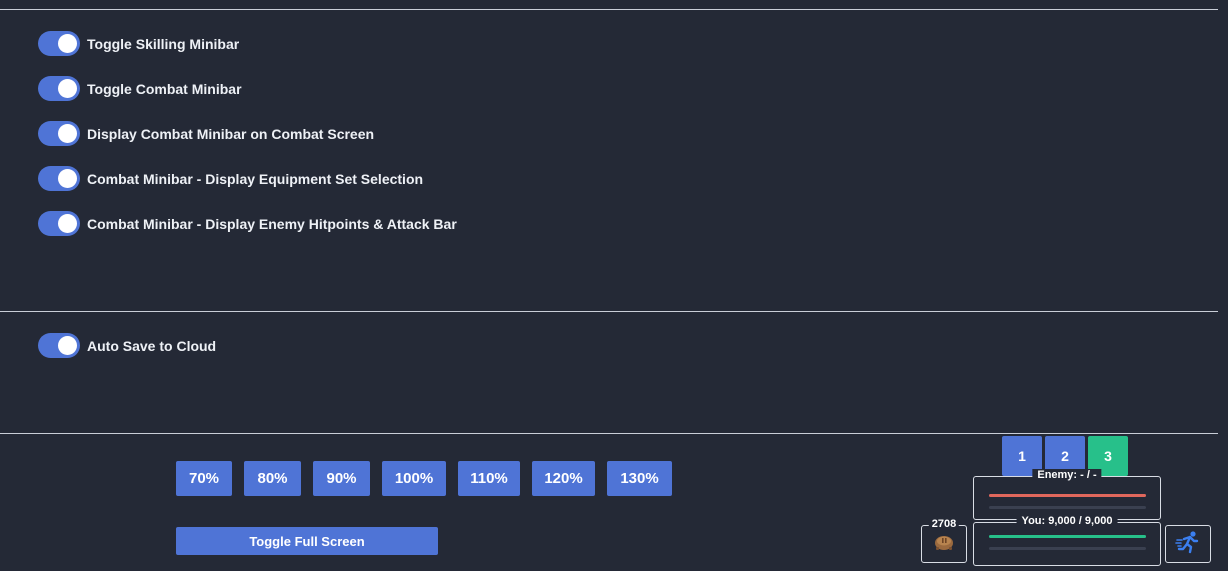 The width and height of the screenshot is (1228, 571). I want to click on setting-label: Auto Save to Cloud, so click(152, 345).